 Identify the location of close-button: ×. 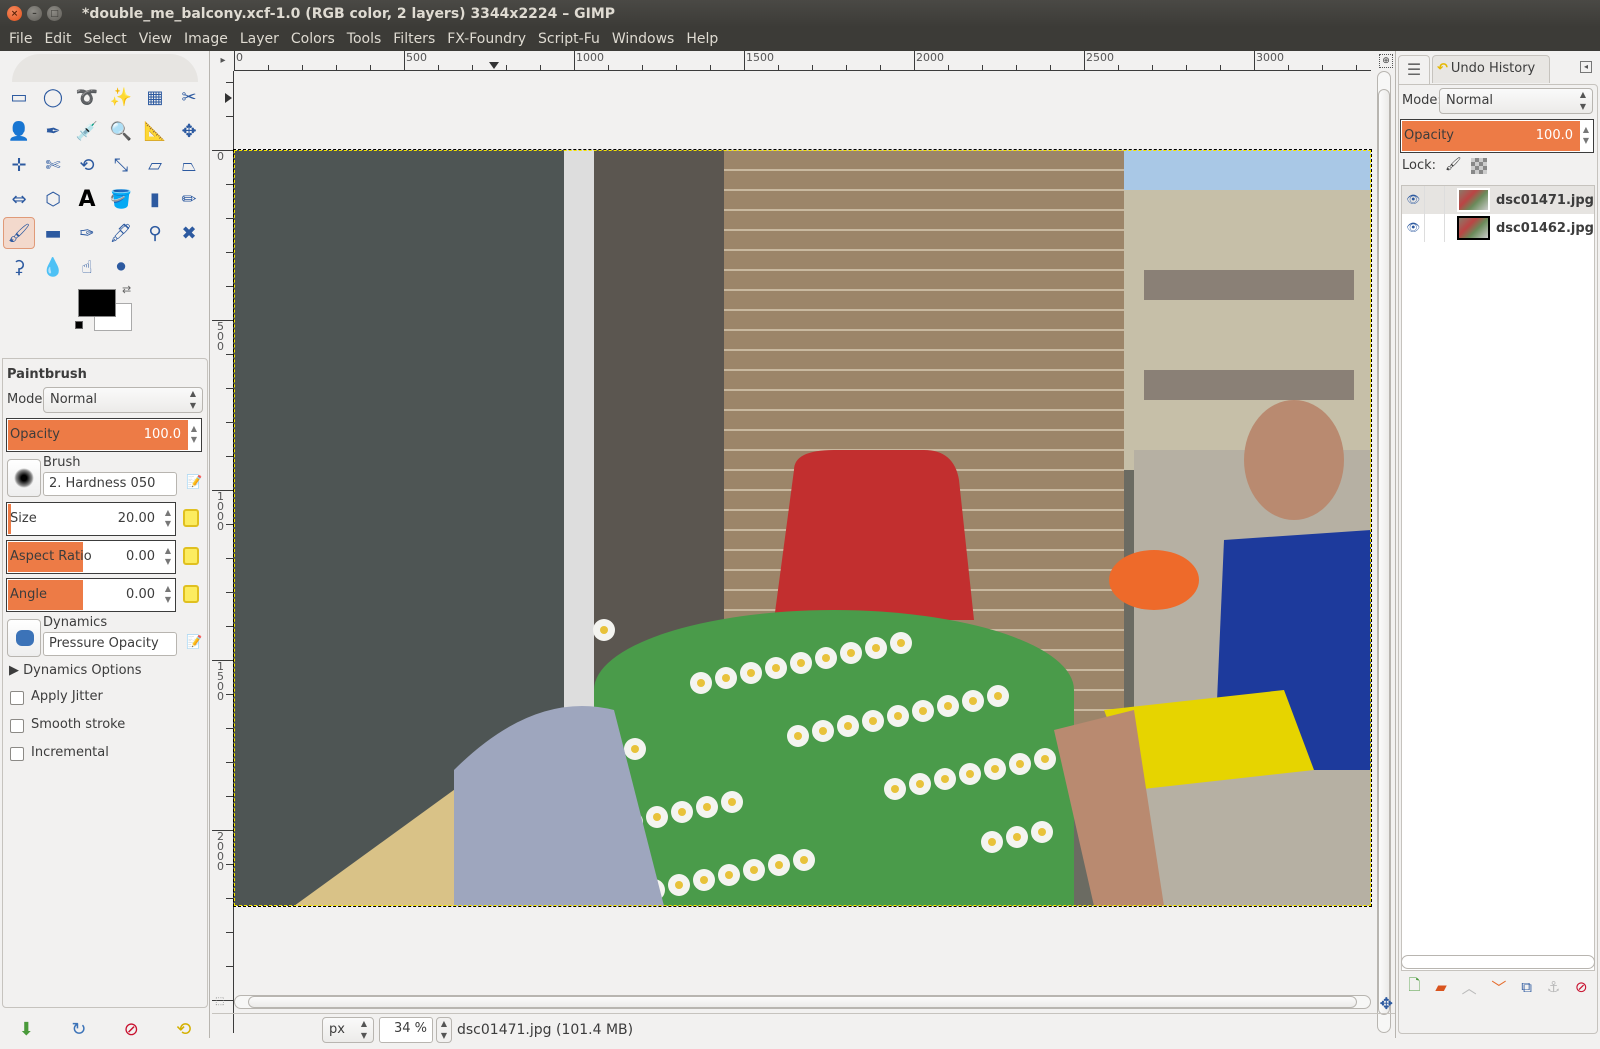
(14, 13).